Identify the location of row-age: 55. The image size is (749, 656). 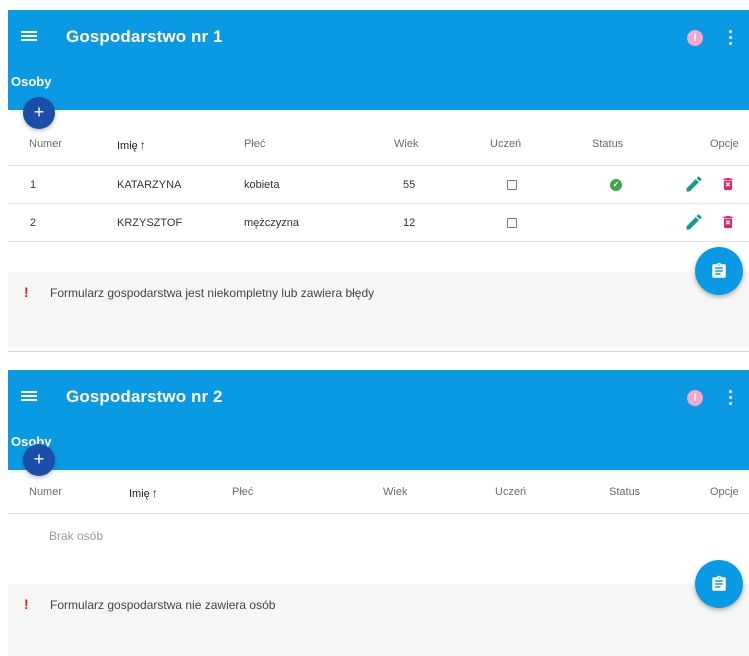
(409, 185).